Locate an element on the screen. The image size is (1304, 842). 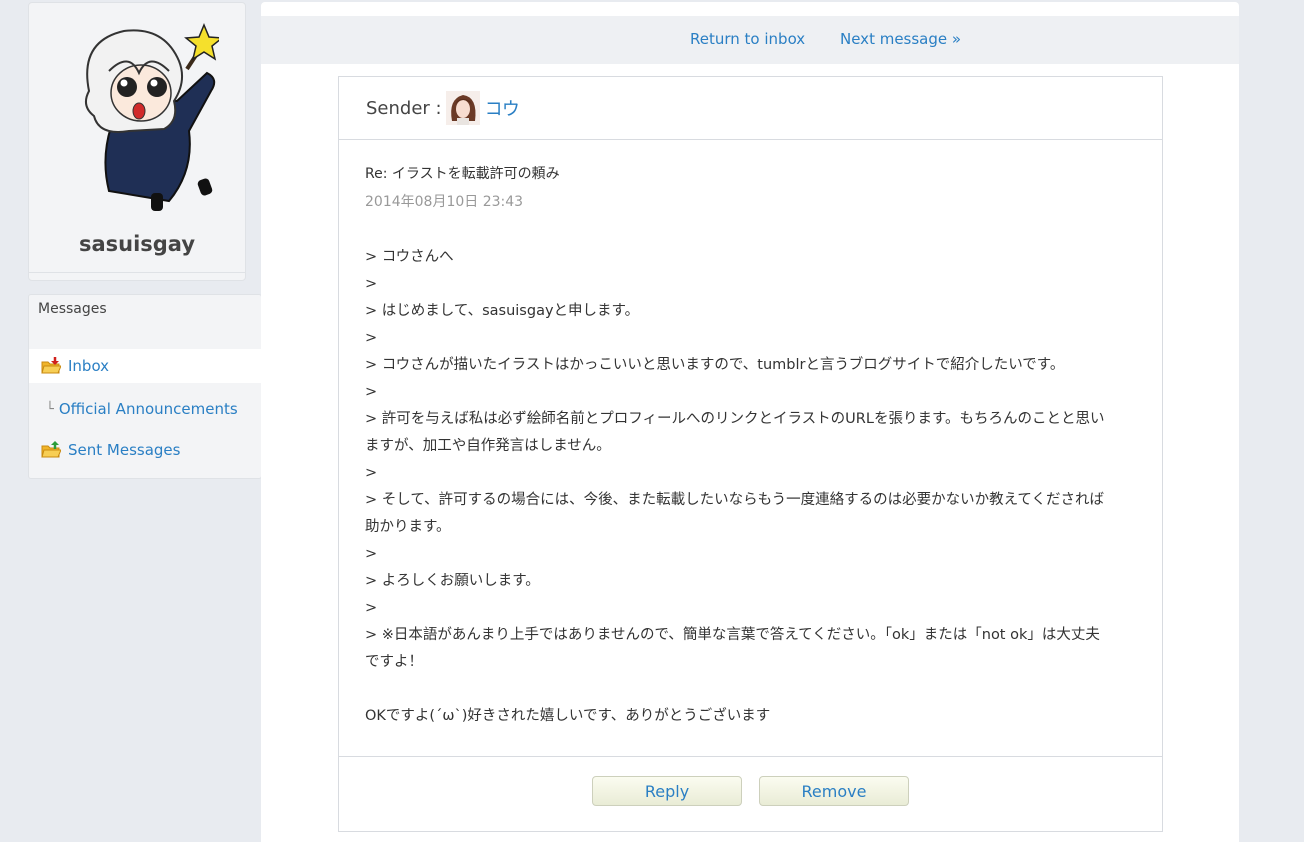
sidebar-item-label: Official Announcements is located at coordinates (148, 409).